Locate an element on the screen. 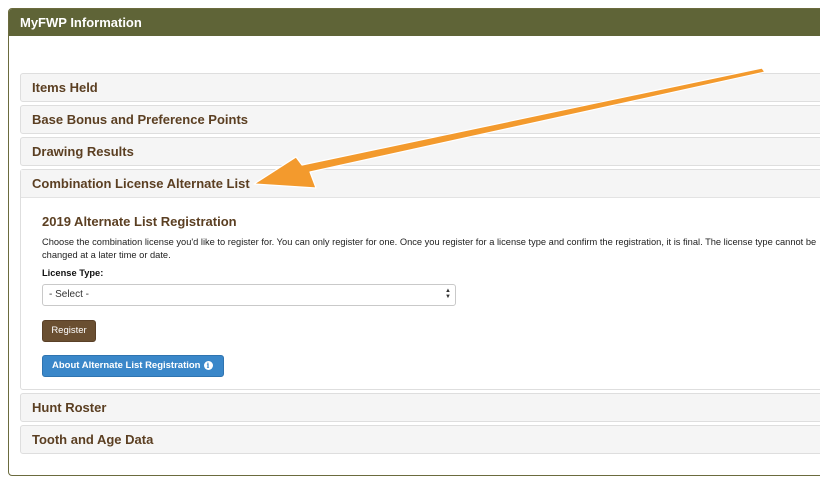 The width and height of the screenshot is (820, 485). accordion-items-held: Items Held is located at coordinates (420, 87).